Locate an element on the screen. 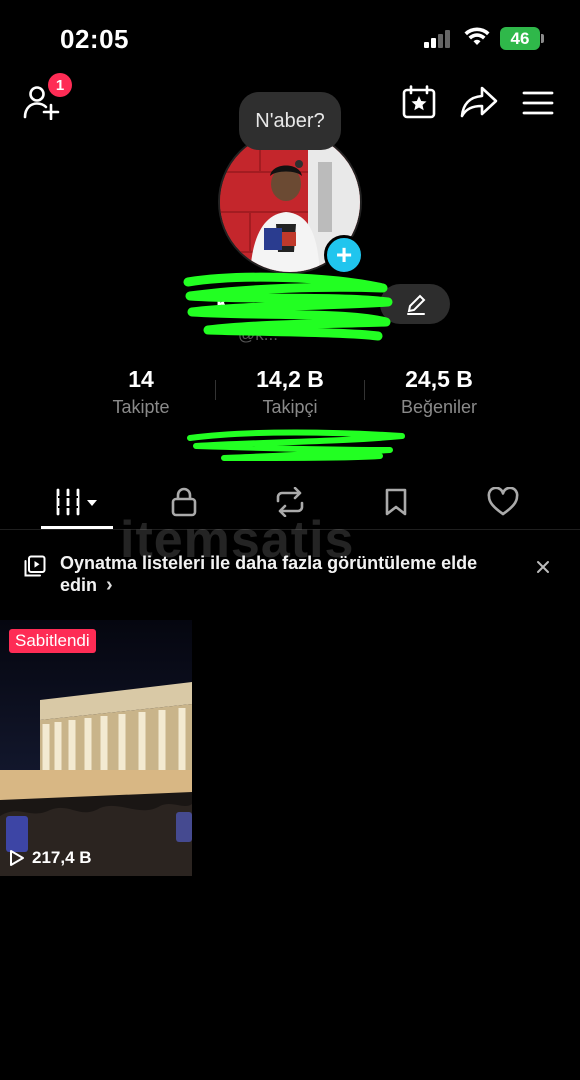  close-icon is located at coordinates (543, 567).